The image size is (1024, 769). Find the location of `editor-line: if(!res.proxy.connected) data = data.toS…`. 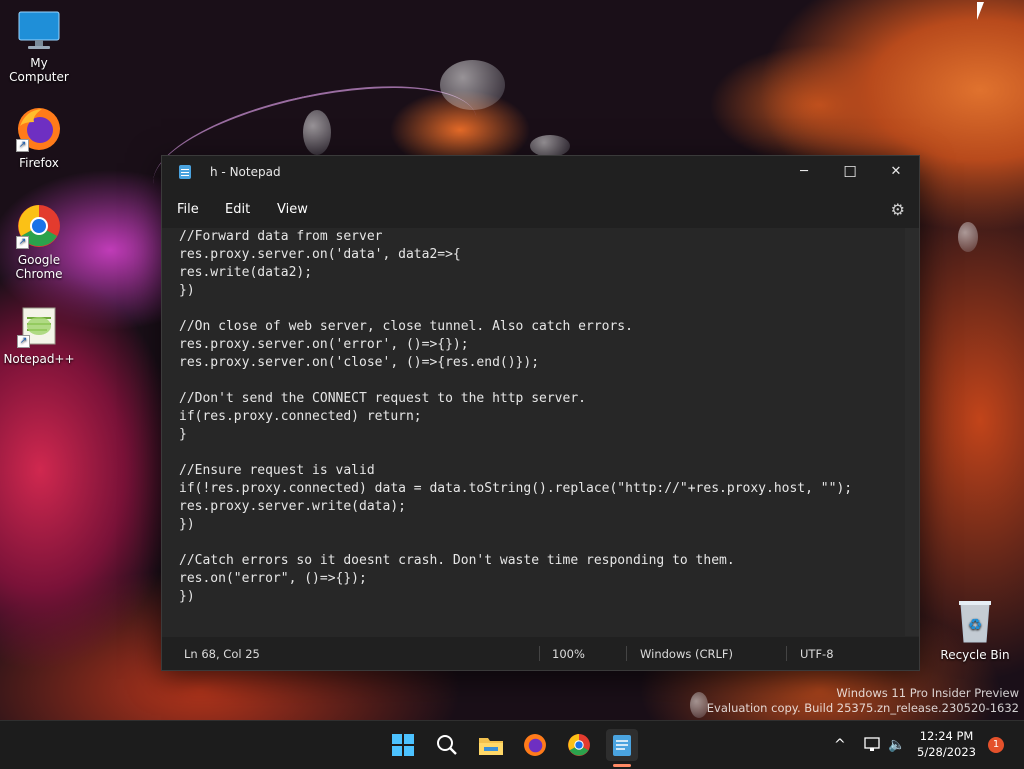

editor-line: if(!res.proxy.connected) data = data.toS… is located at coordinates (516, 488).